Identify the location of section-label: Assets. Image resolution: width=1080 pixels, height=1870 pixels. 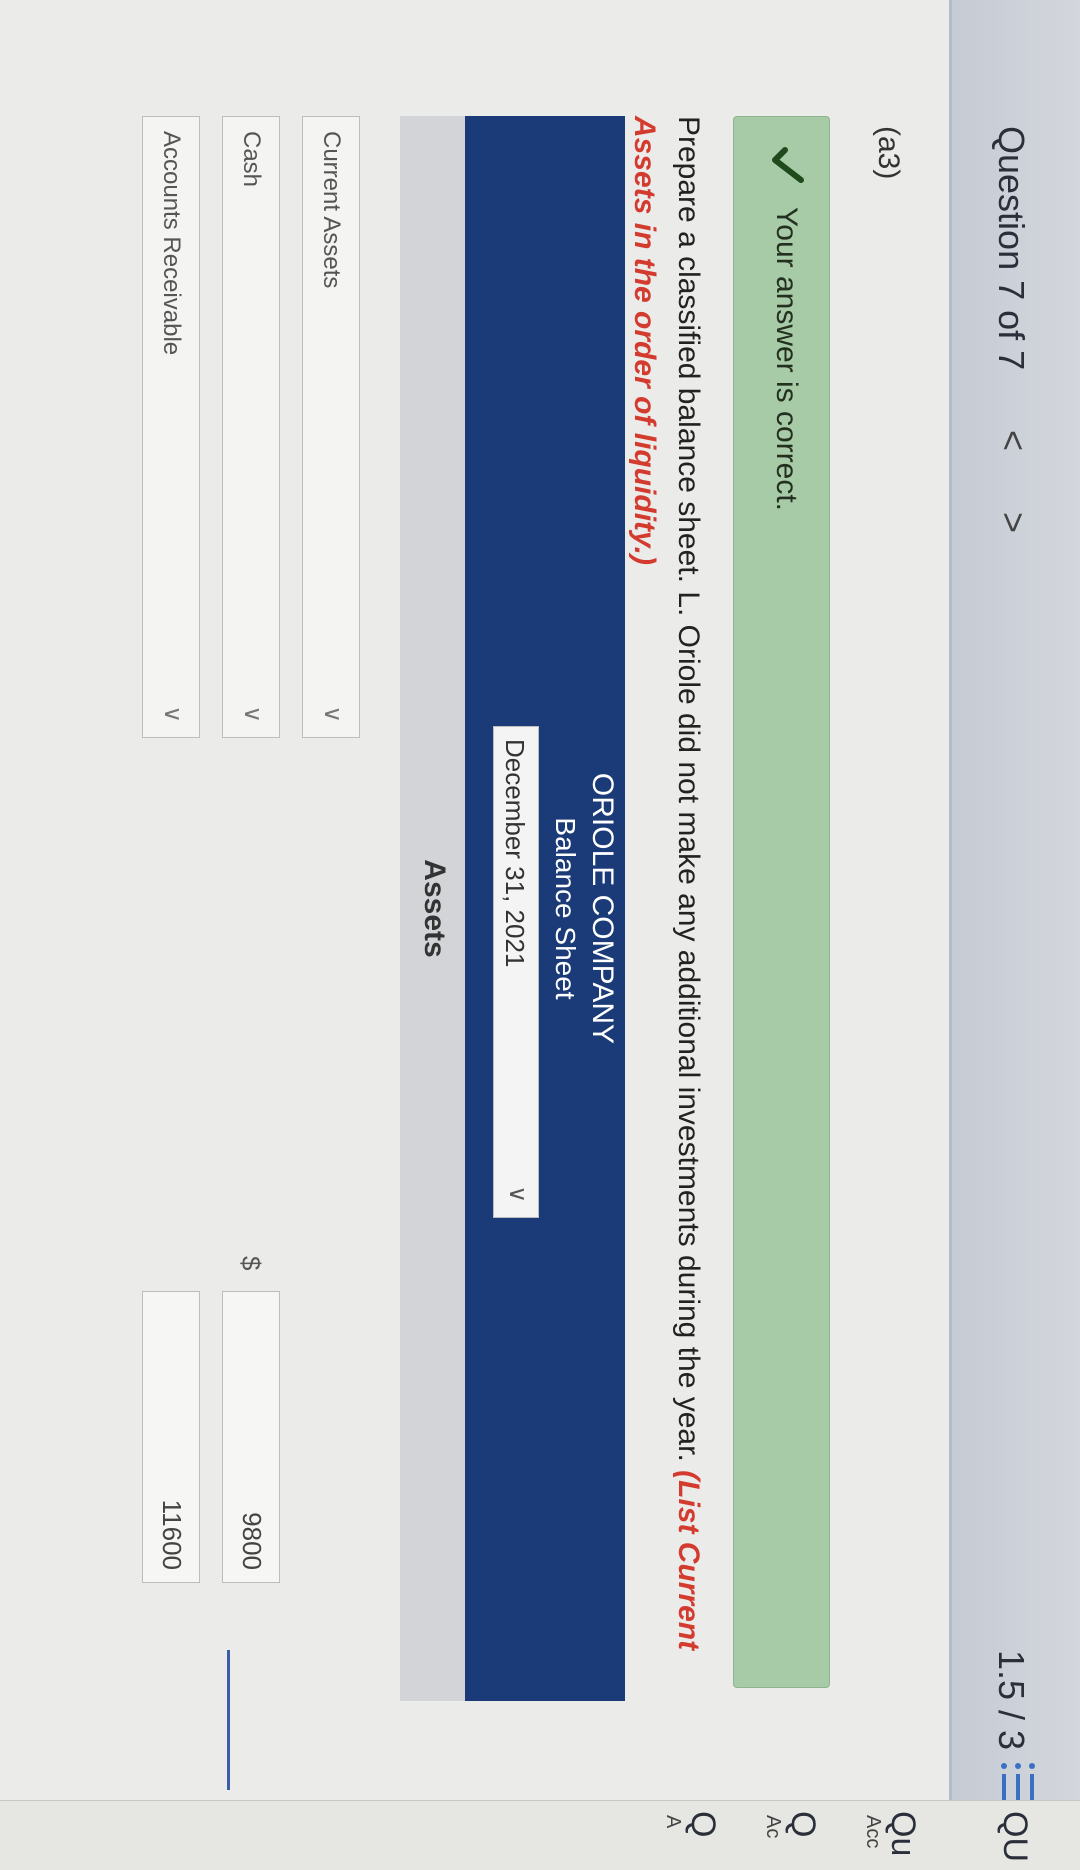
(434, 908).